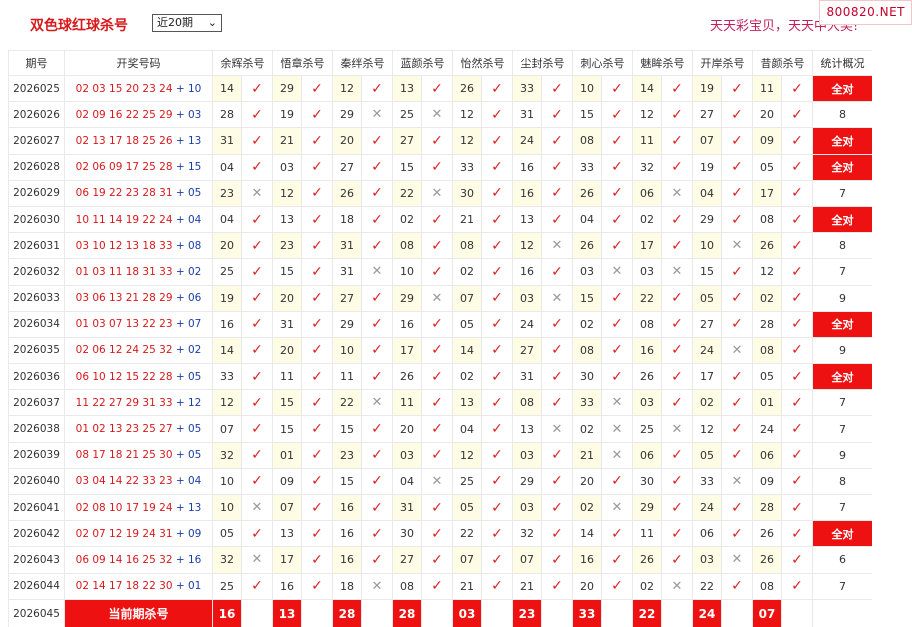 This screenshot has width=912, height=627. Describe the element at coordinates (187, 23) in the screenshot. I see `period-select: 近20期 ⌄` at that location.